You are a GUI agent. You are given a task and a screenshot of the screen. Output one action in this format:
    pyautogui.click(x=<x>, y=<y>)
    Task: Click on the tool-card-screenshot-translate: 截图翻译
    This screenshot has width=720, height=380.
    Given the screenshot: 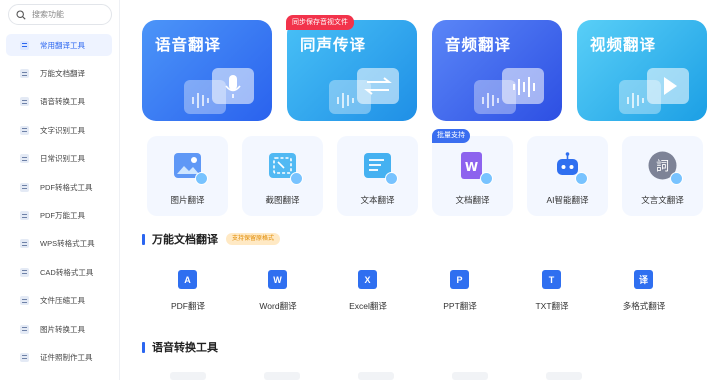 What is the action you would take?
    pyautogui.click(x=282, y=176)
    